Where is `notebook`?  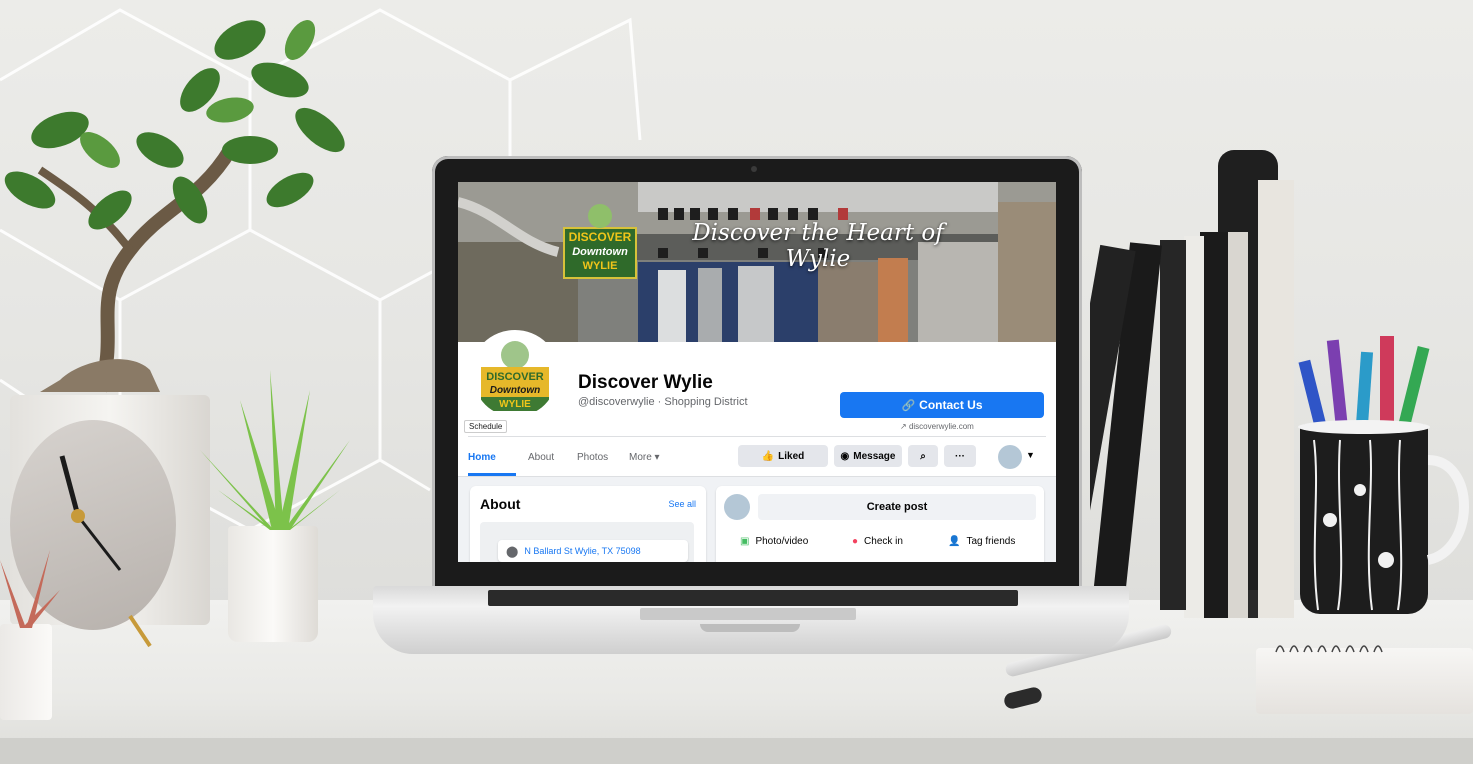 notebook is located at coordinates (1364, 681).